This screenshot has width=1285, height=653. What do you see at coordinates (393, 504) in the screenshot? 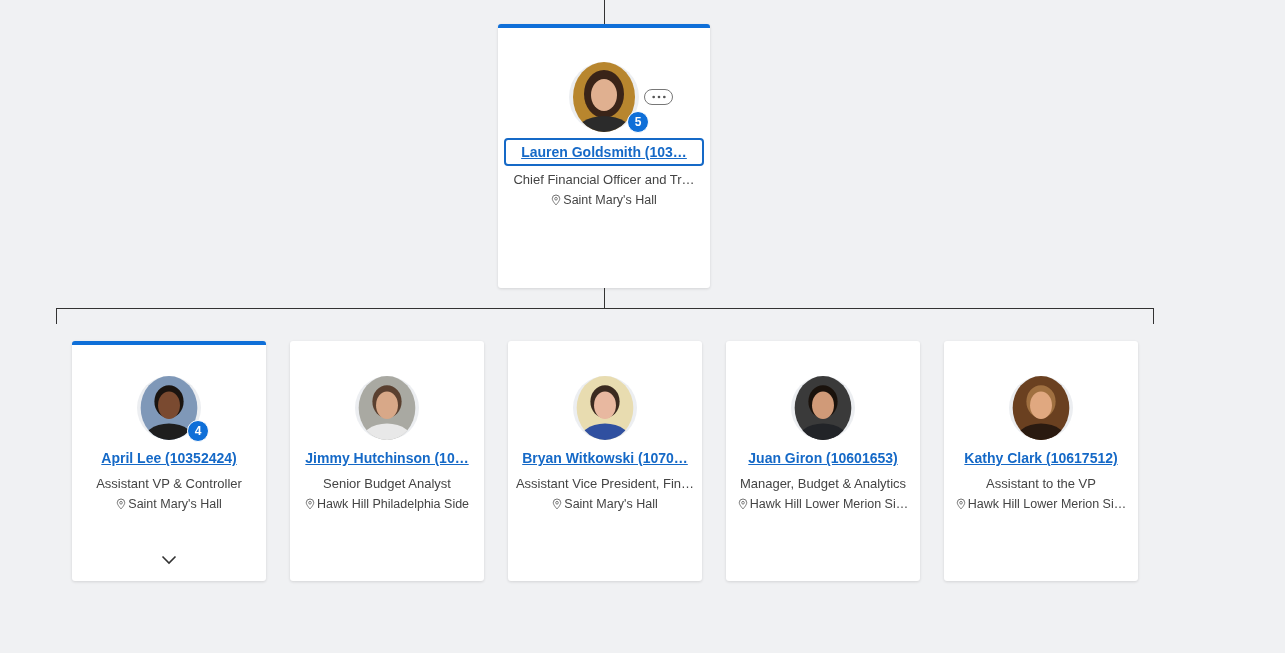
I see `location-text: Hawk Hill Philadelphia Side` at bounding box center [393, 504].